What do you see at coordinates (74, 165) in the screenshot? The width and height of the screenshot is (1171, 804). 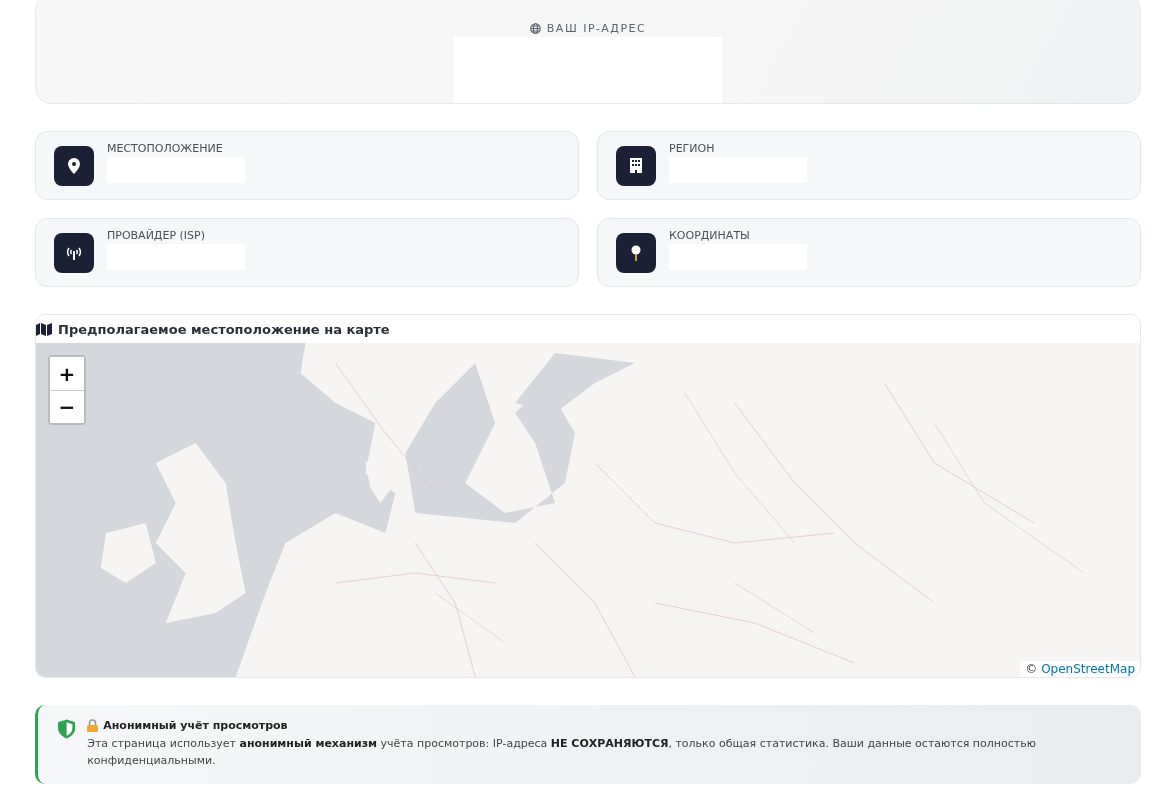 I see `map-pin-icon` at bounding box center [74, 165].